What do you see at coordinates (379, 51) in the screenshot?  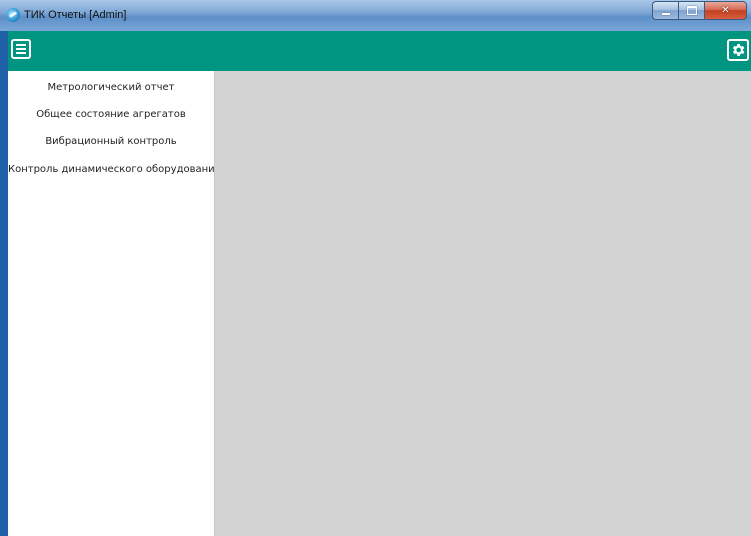 I see `app-toolbar` at bounding box center [379, 51].